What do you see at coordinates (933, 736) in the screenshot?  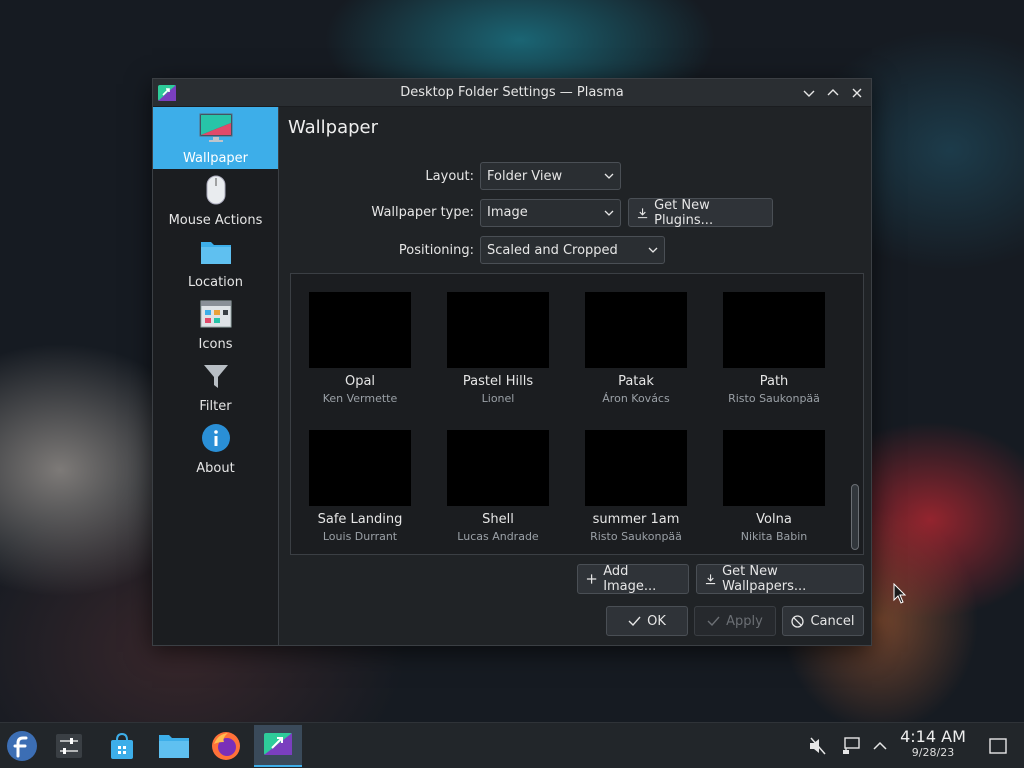 I see `clock-time: 4:14 AM` at bounding box center [933, 736].